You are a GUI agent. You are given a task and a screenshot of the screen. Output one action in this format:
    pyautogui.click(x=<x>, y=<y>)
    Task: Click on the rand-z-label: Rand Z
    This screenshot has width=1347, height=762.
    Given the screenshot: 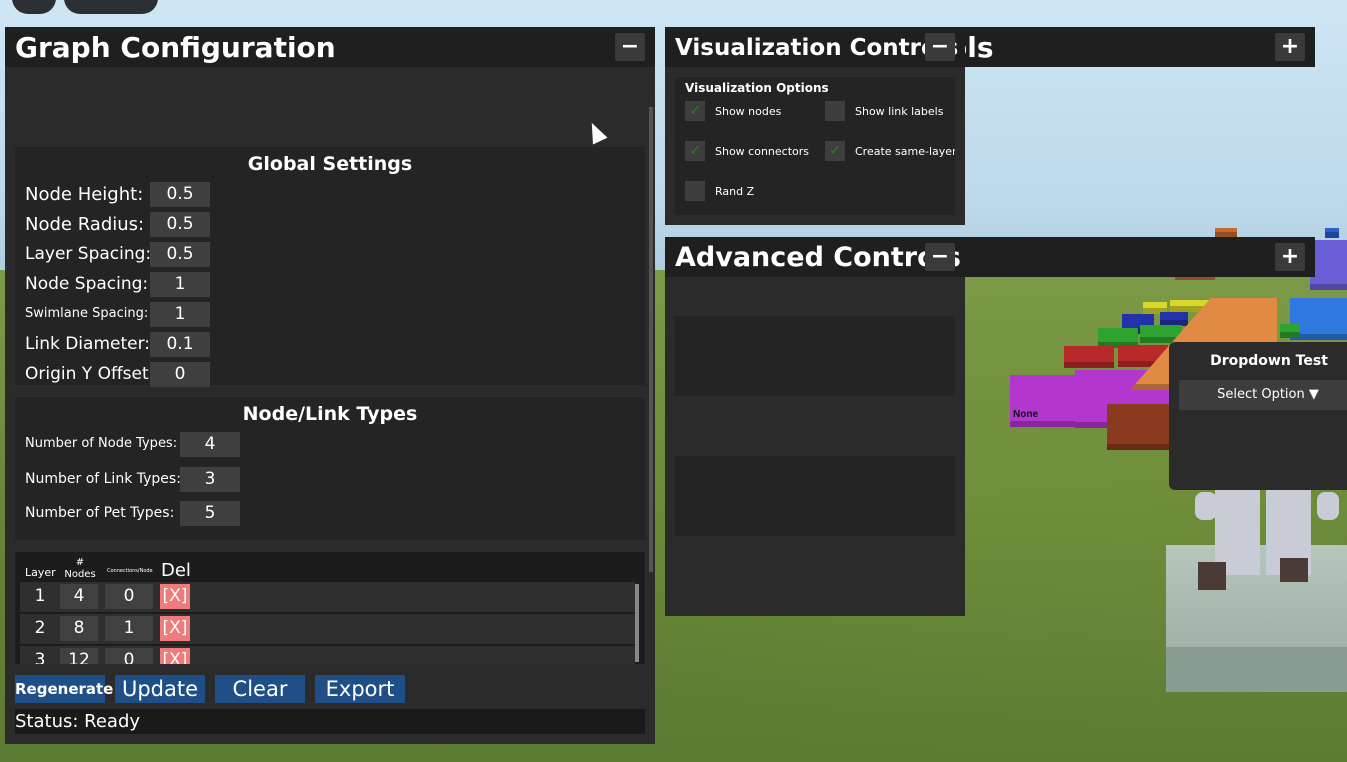 What is the action you would take?
    pyautogui.click(x=735, y=191)
    